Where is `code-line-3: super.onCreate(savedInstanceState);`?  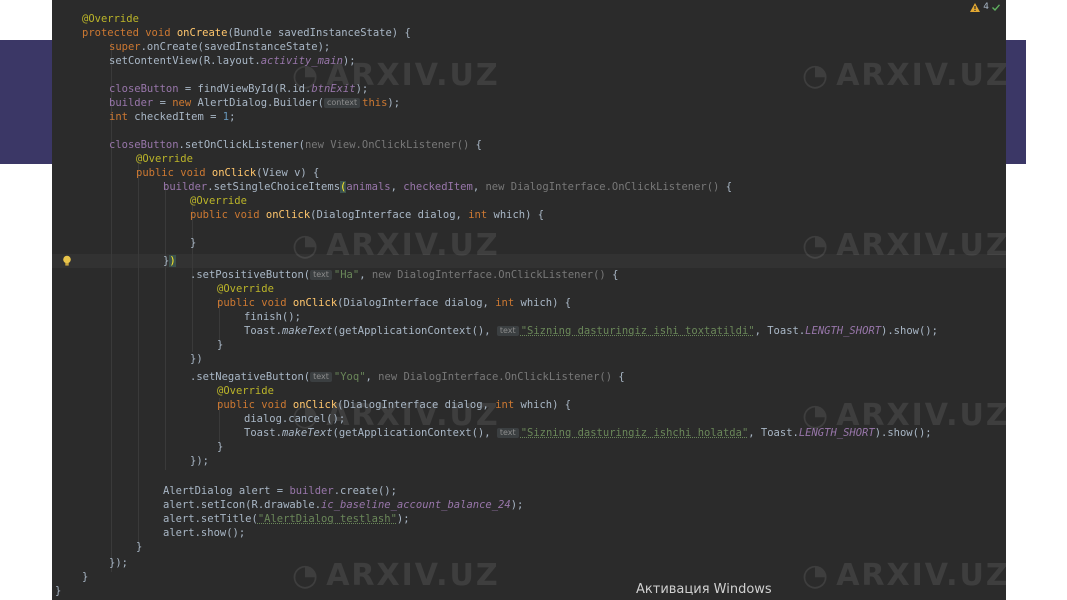
code-line-3: super.onCreate(savedInstanceState); is located at coordinates (220, 47).